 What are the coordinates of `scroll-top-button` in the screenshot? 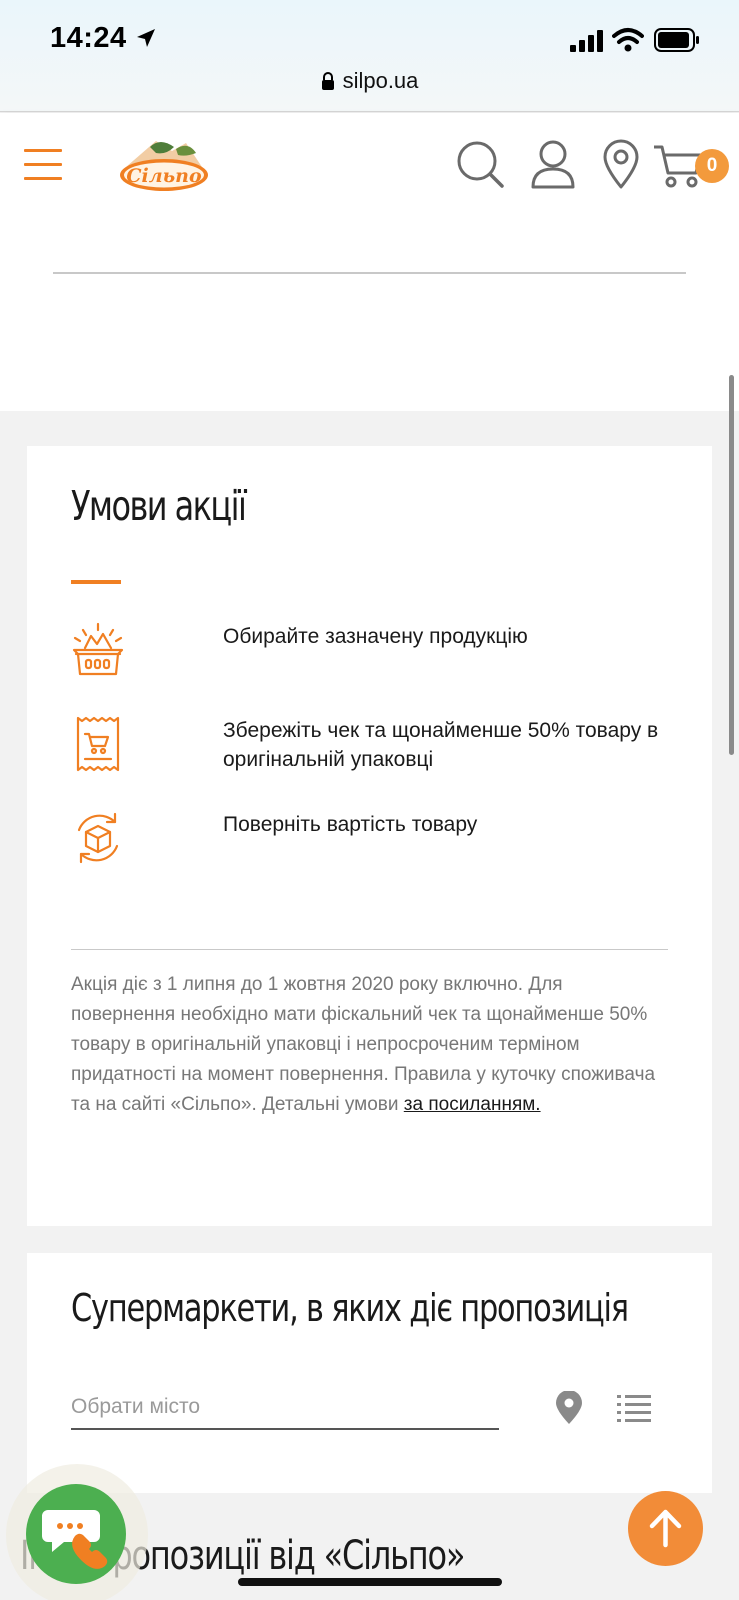 It's located at (665, 1528).